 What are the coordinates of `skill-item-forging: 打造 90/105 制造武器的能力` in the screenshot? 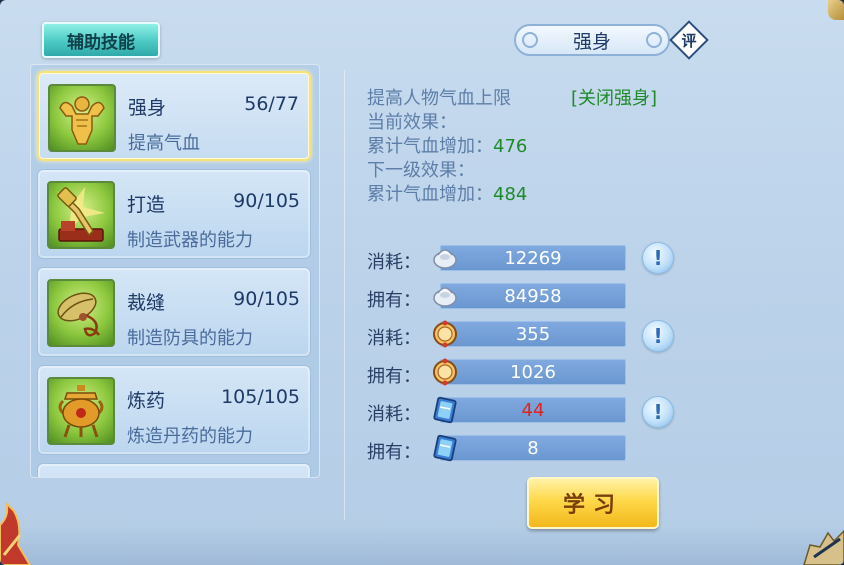 It's located at (174, 214).